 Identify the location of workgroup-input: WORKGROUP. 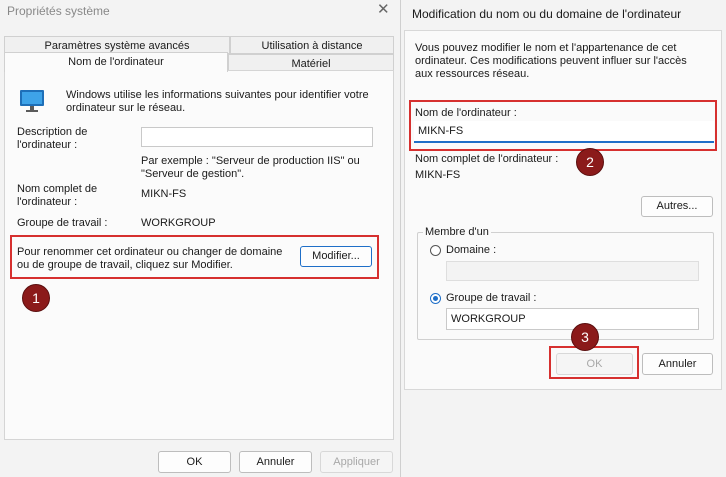
(572, 319).